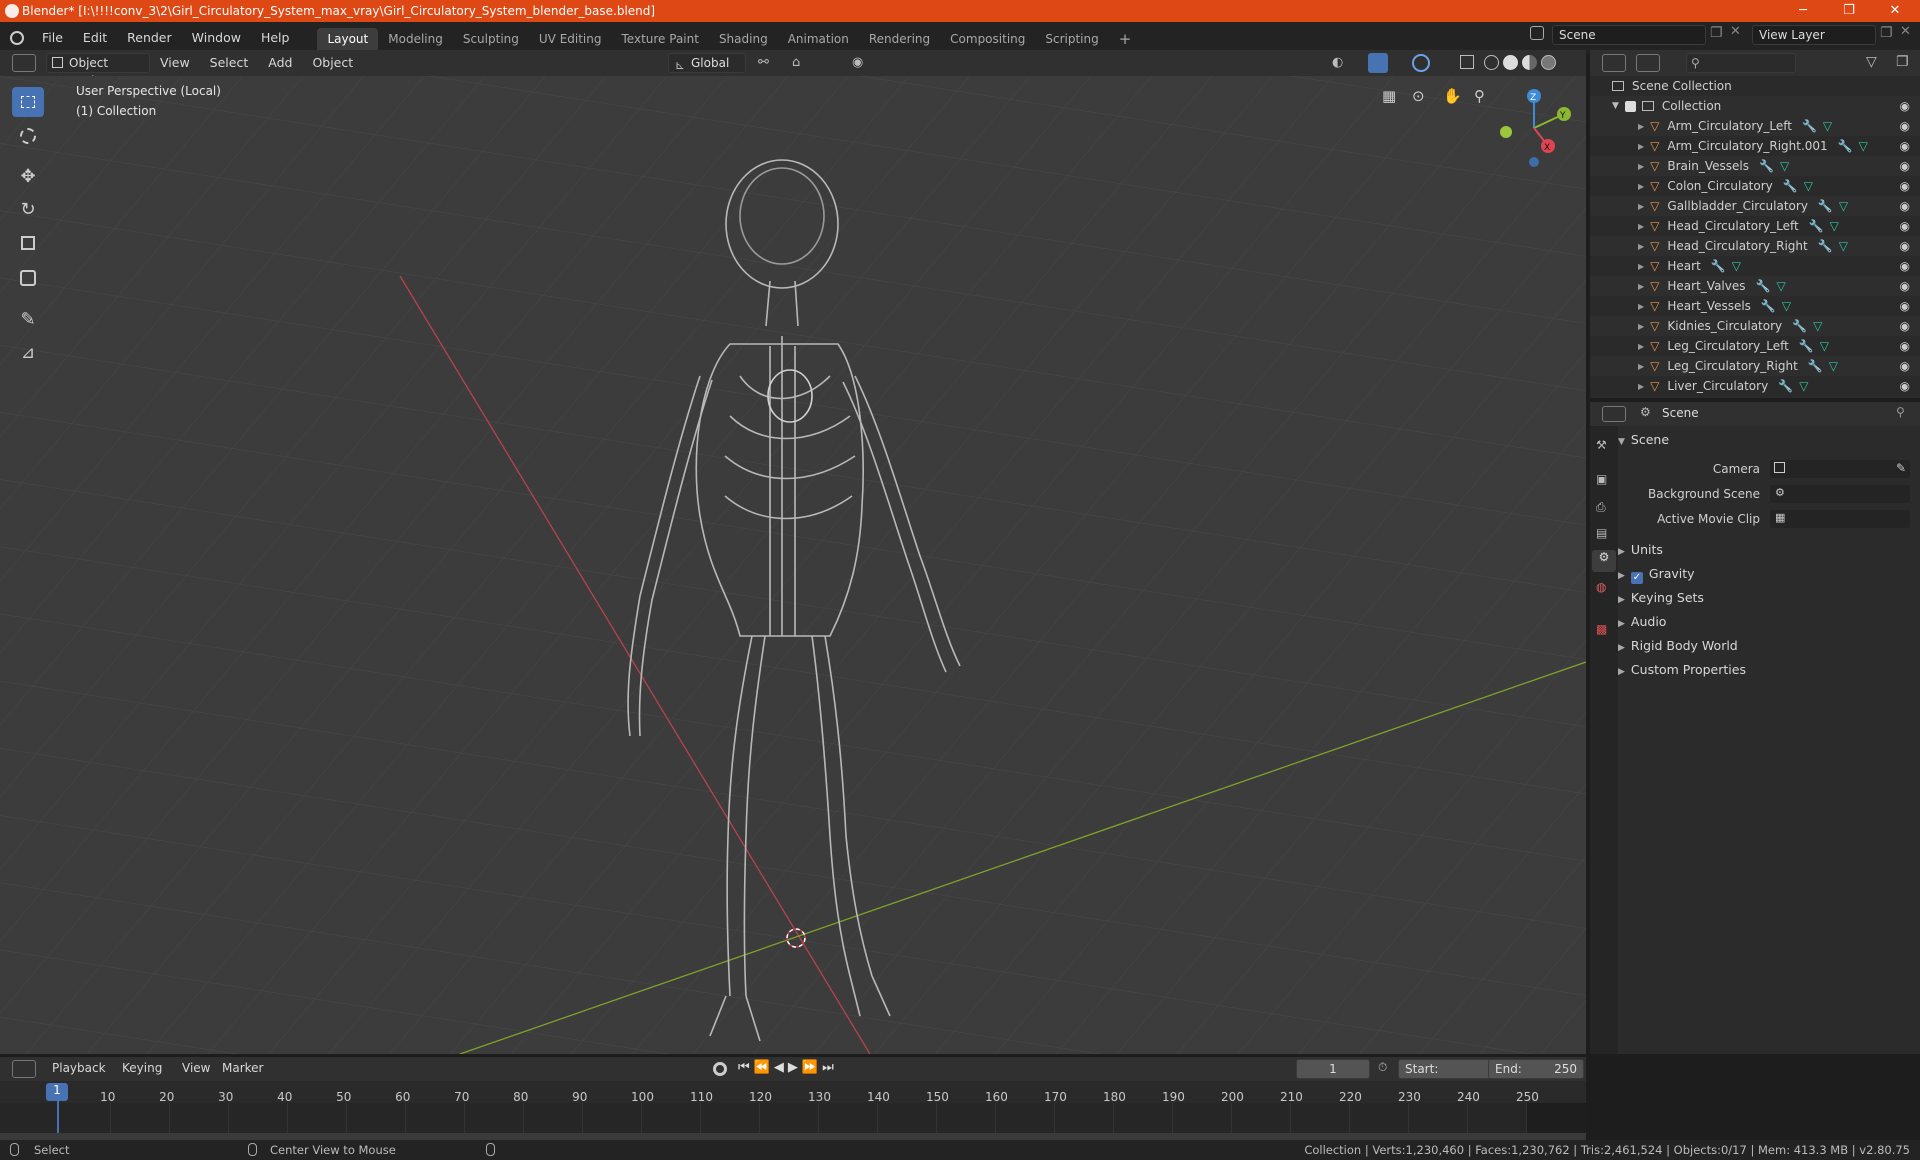 The image size is (1920, 1160). What do you see at coordinates (24, 63) in the screenshot?
I see `editor-type-icon` at bounding box center [24, 63].